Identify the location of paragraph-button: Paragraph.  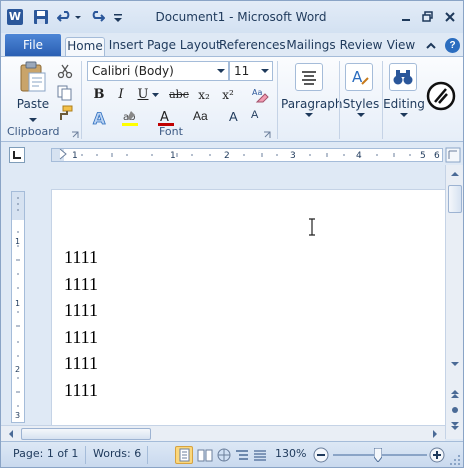
(311, 97).